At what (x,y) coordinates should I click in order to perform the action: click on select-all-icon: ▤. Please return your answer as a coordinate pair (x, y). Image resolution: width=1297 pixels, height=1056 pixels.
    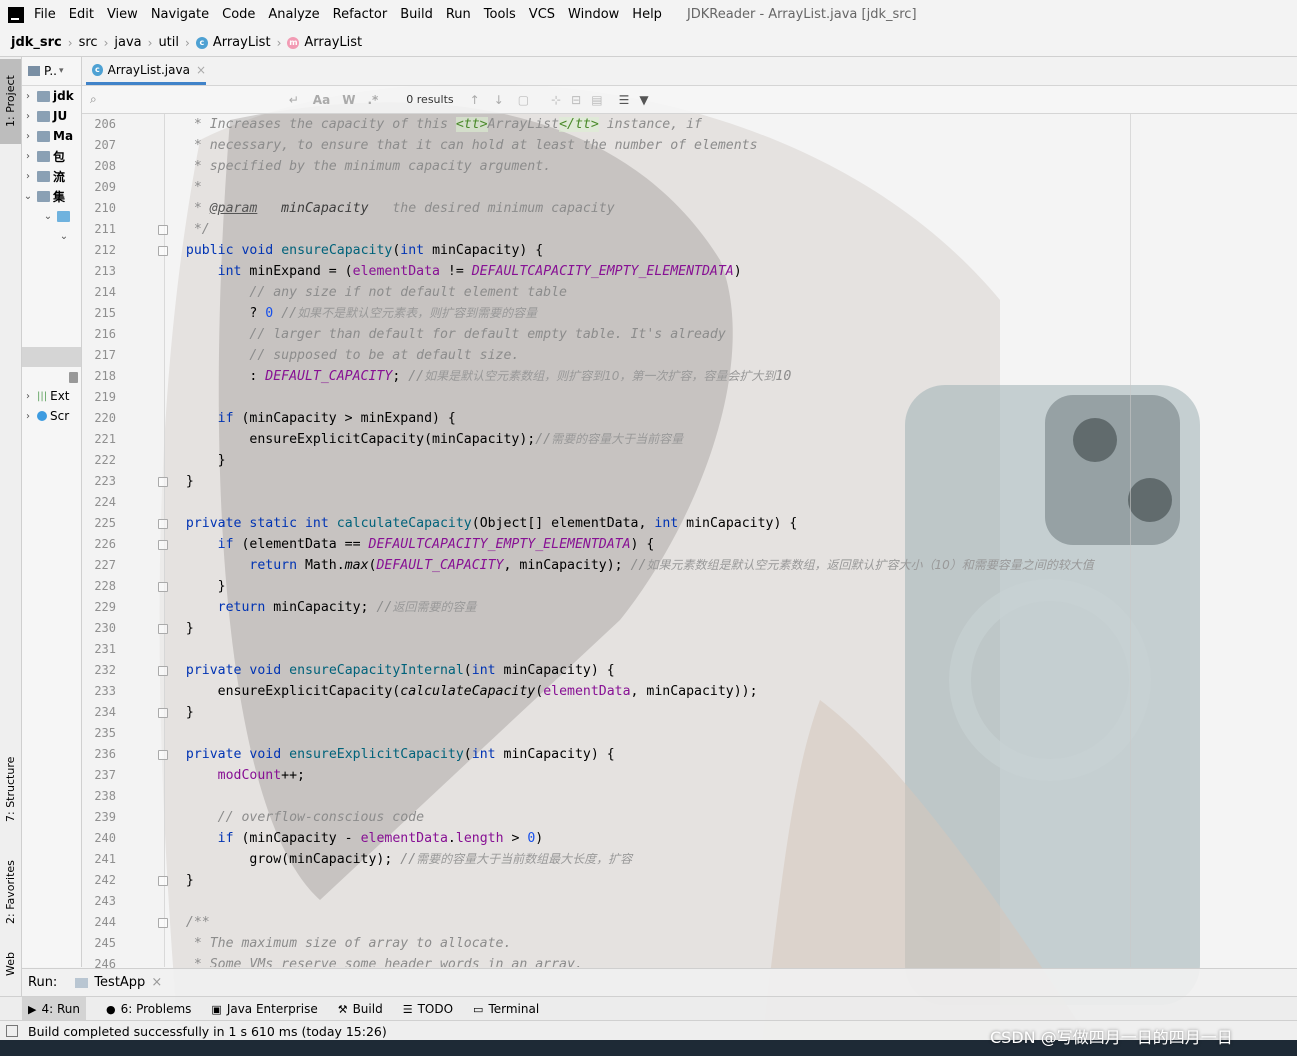
    Looking at the image, I should click on (596, 100).